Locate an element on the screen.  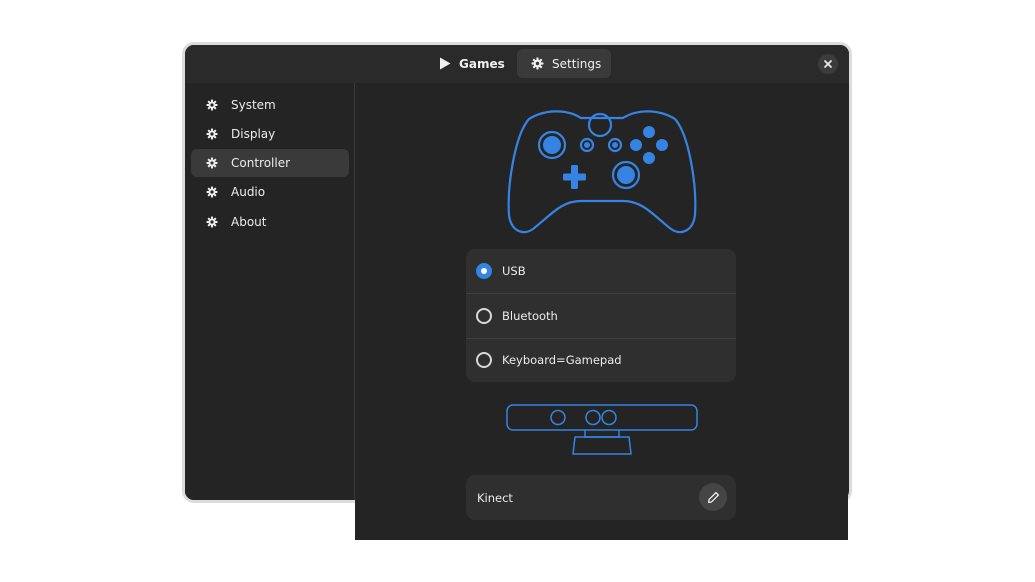
header-bar: Games Settings is located at coordinates (517, 64).